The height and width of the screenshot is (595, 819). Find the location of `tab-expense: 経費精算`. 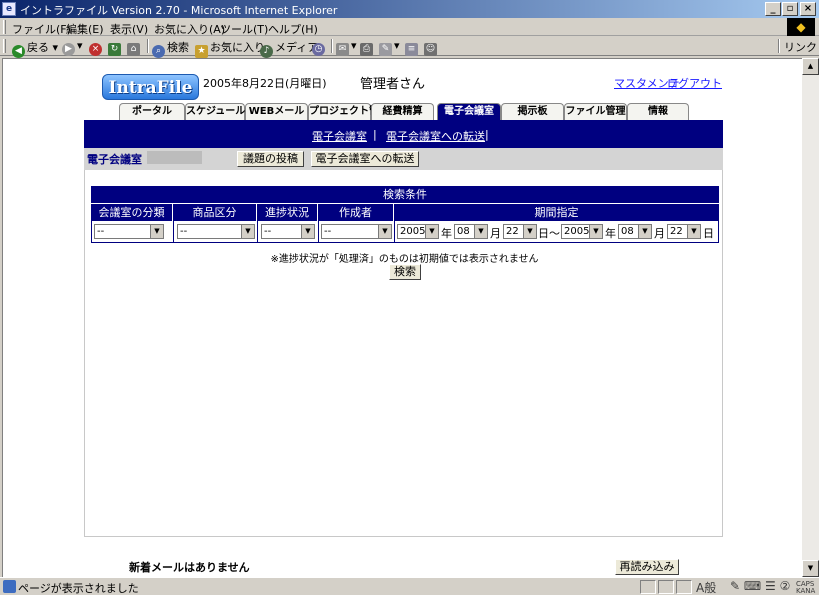

tab-expense: 経費精算 is located at coordinates (402, 111).